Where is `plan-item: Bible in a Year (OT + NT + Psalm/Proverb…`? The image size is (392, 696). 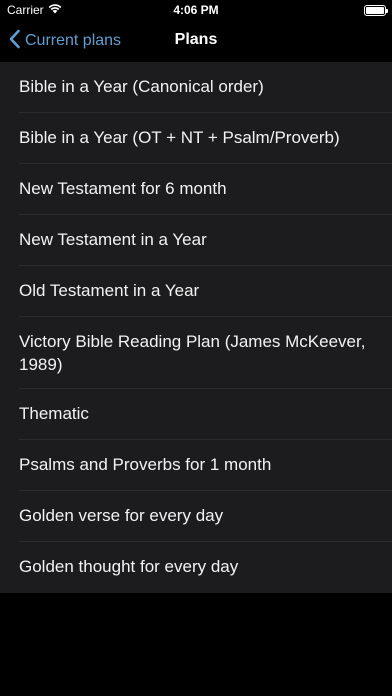 plan-item: Bible in a Year (OT + NT + Psalm/Proverb… is located at coordinates (196, 138).